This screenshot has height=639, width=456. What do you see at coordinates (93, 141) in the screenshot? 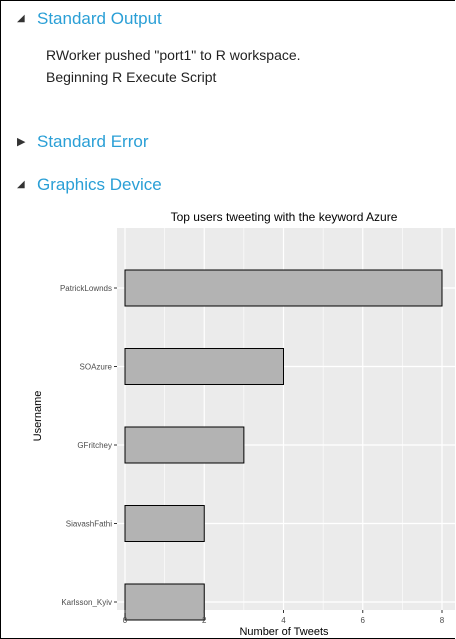
I see `standard-error-label: Standard Error` at bounding box center [93, 141].